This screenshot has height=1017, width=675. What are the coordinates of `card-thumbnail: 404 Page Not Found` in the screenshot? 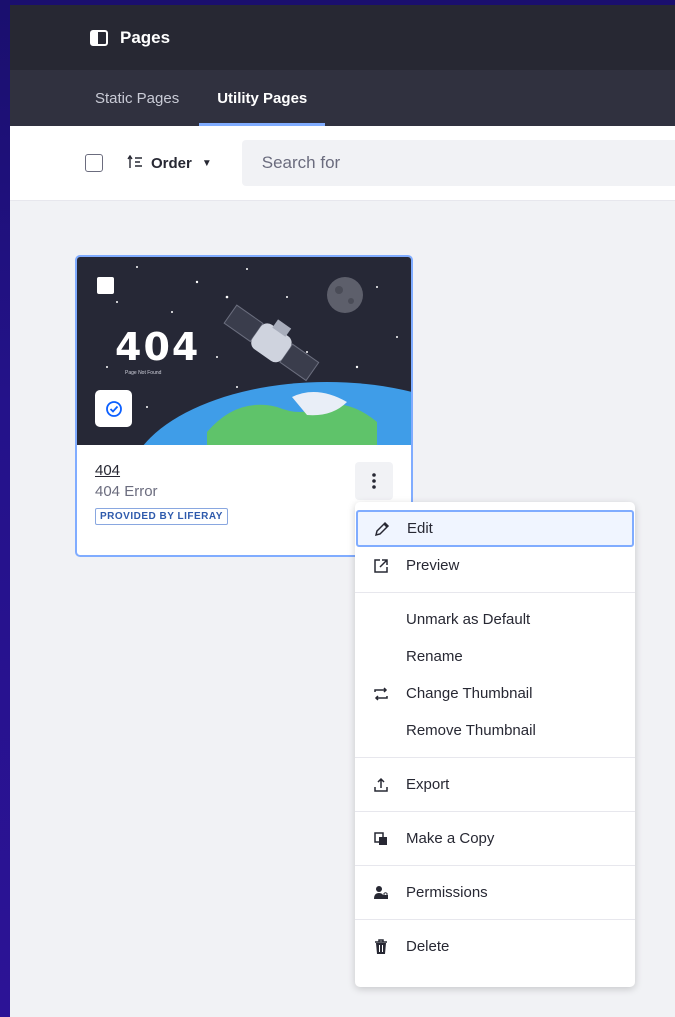 It's located at (244, 351).